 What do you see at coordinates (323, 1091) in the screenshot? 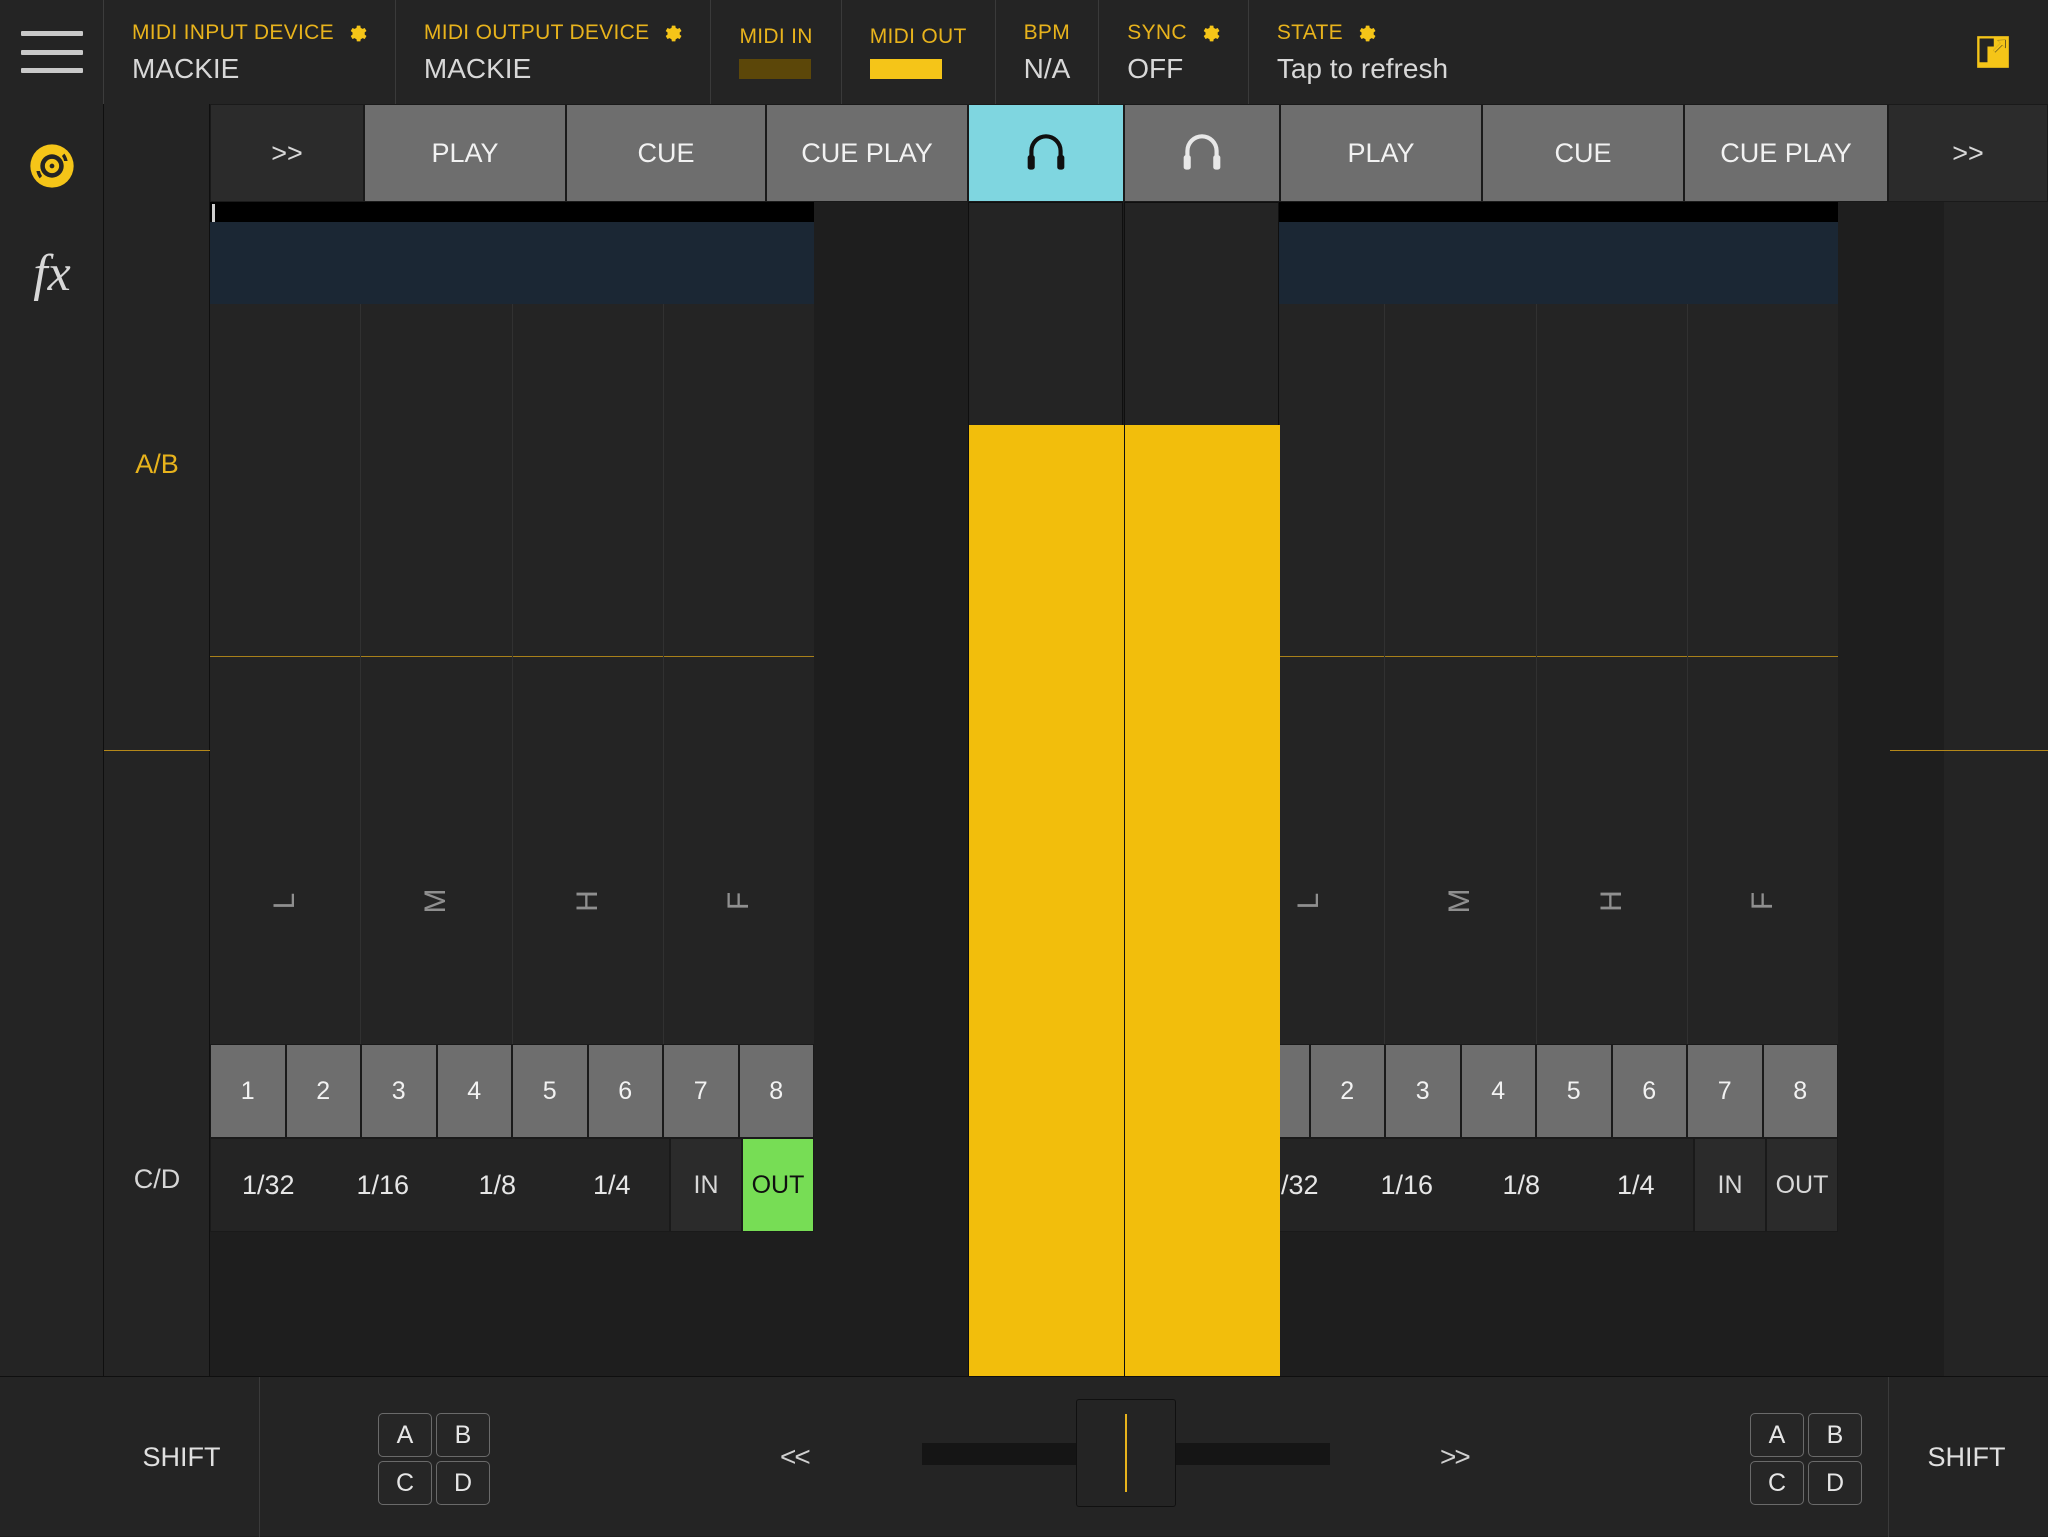
I see `deck-a-hotcue-2: 2` at bounding box center [323, 1091].